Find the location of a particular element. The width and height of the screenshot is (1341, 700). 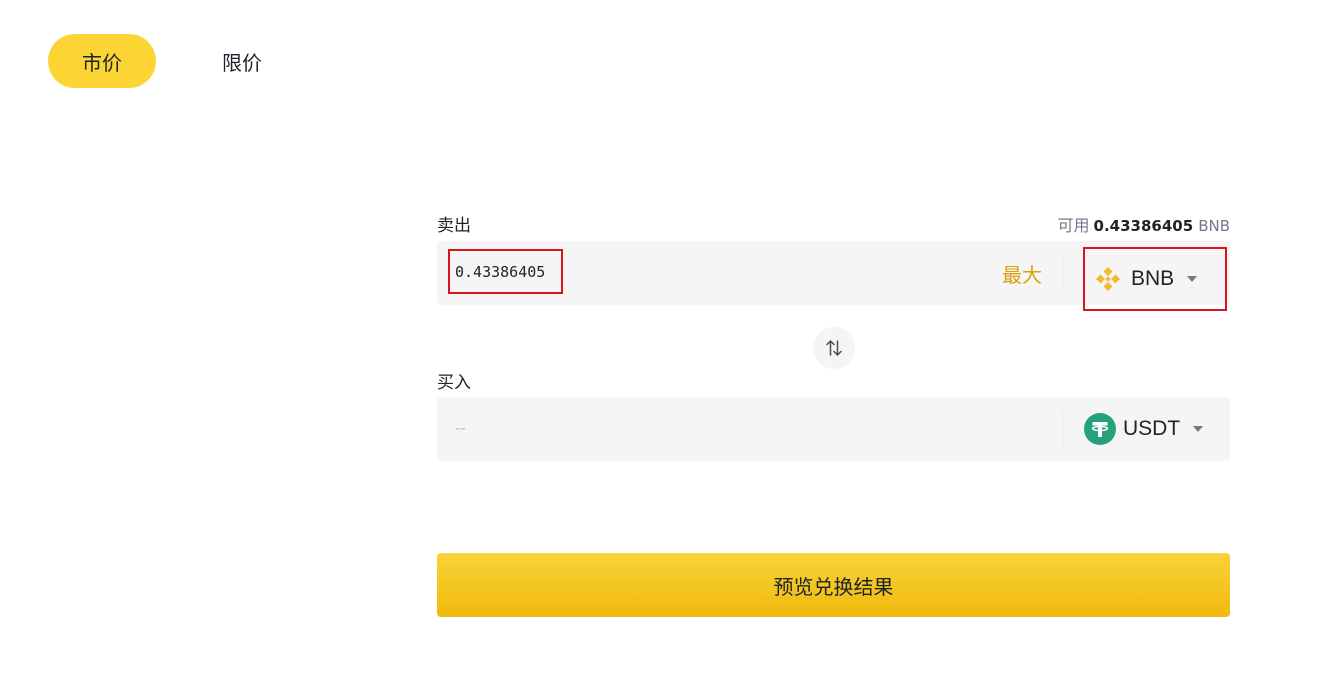

sell-field: 最大 BNB is located at coordinates (833, 276).